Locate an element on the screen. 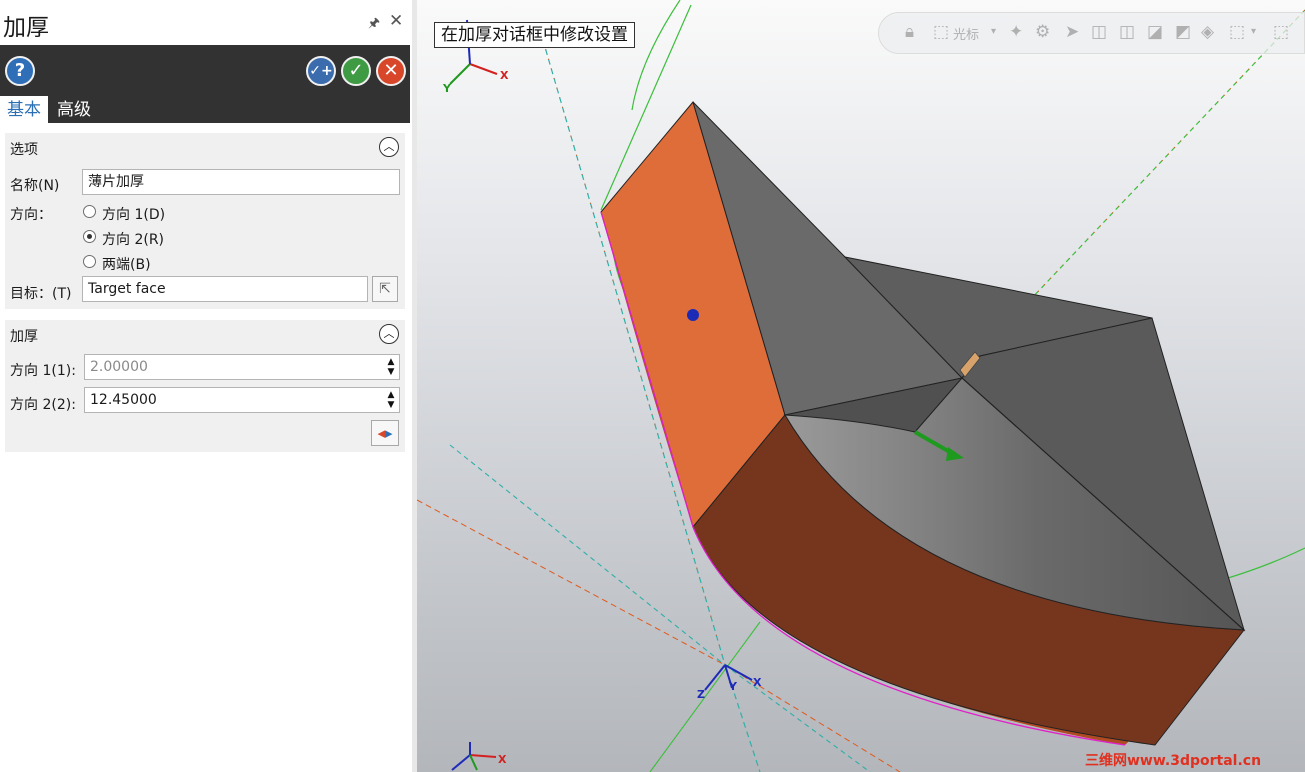  x-icon: ✕ is located at coordinates (391, 70).